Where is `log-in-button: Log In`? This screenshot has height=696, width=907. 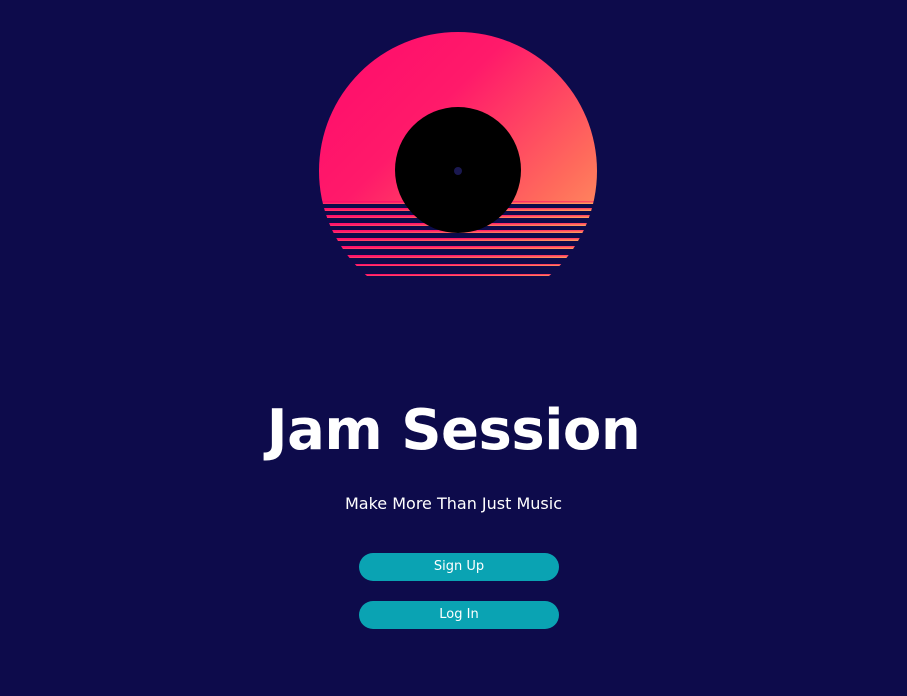
log-in-button: Log In is located at coordinates (459, 615).